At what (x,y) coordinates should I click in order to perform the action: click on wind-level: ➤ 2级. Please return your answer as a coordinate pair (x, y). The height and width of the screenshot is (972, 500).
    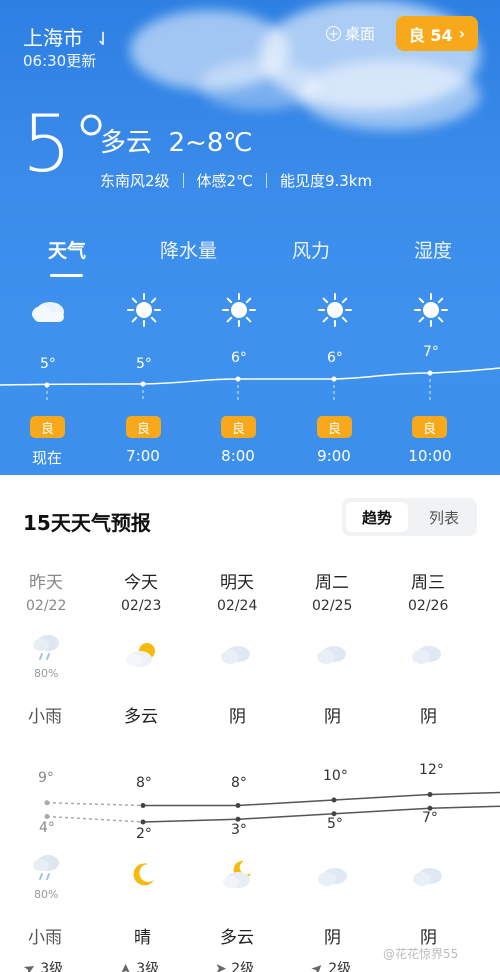
    Looking at the image, I should click on (234, 965).